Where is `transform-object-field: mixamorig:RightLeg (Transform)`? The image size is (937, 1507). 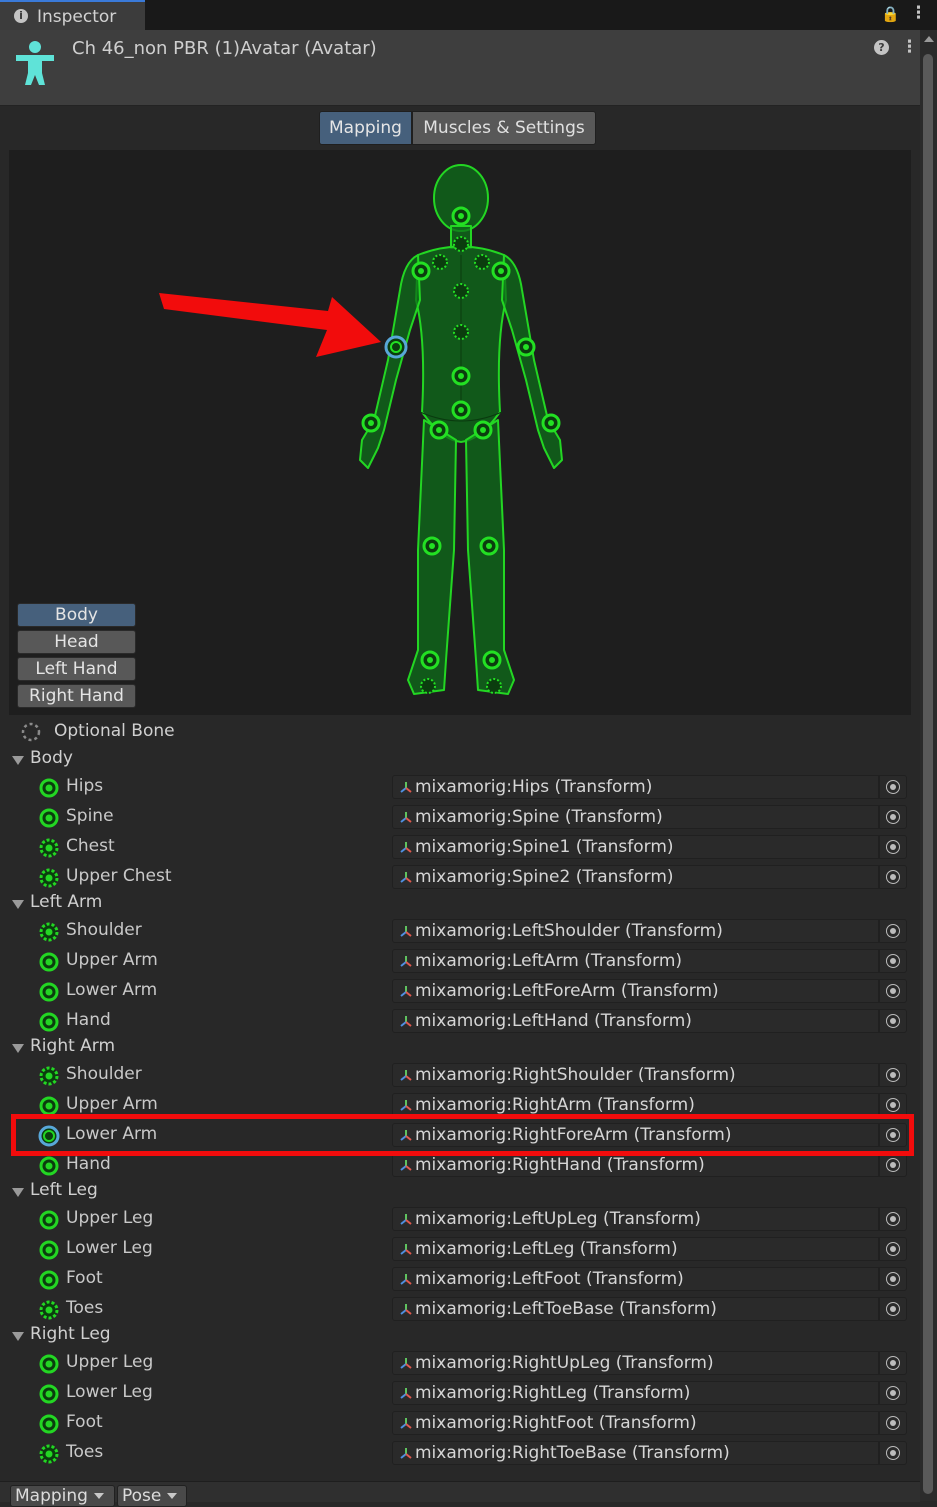 transform-object-field: mixamorig:RightLeg (Transform) is located at coordinates (635, 1393).